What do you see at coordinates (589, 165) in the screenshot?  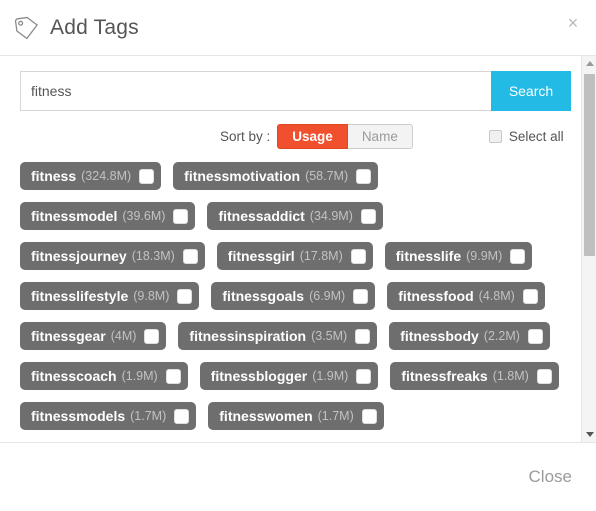 I see `scrollbar-thumb` at bounding box center [589, 165].